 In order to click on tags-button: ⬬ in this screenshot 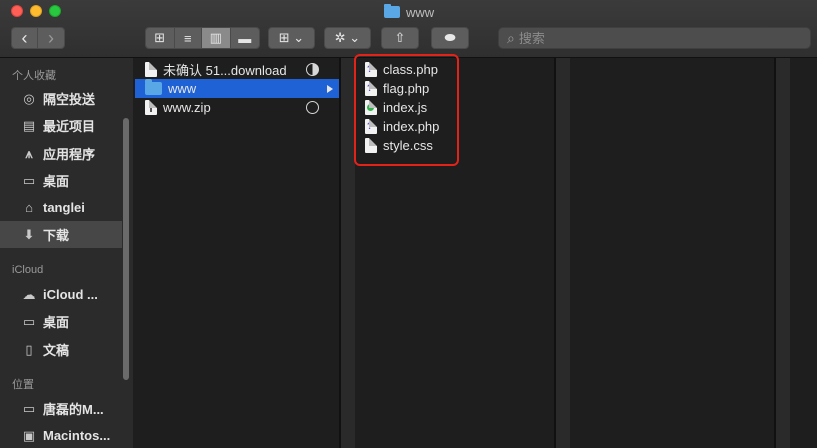, I will do `click(450, 38)`.